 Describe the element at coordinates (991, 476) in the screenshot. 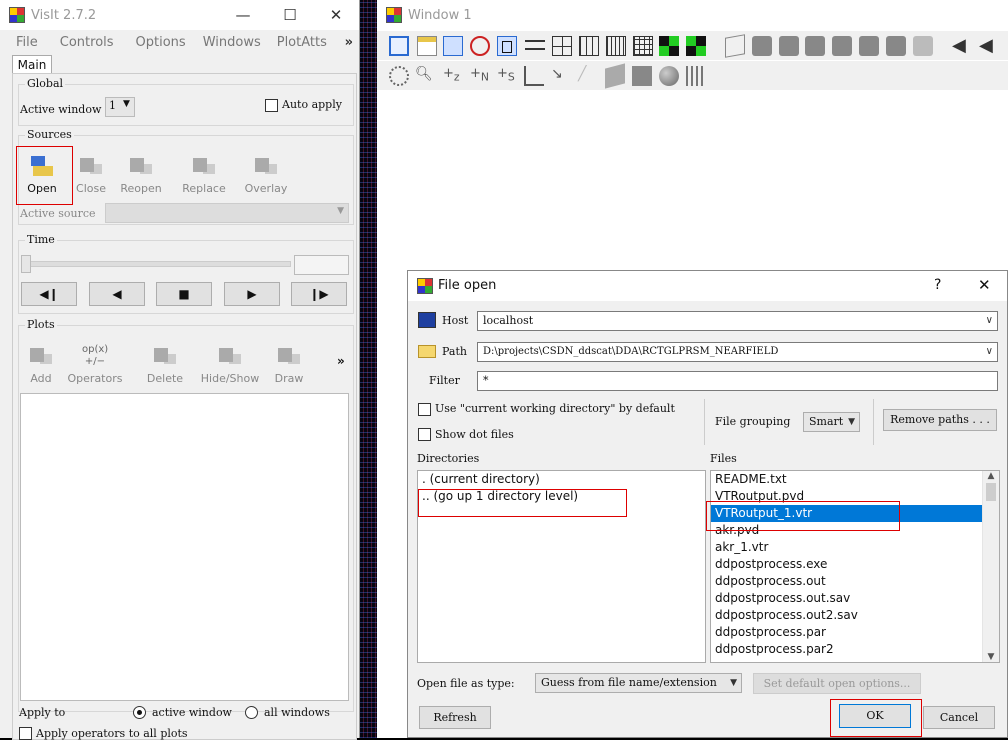

I see `scroll-up-icon: ▲` at that location.